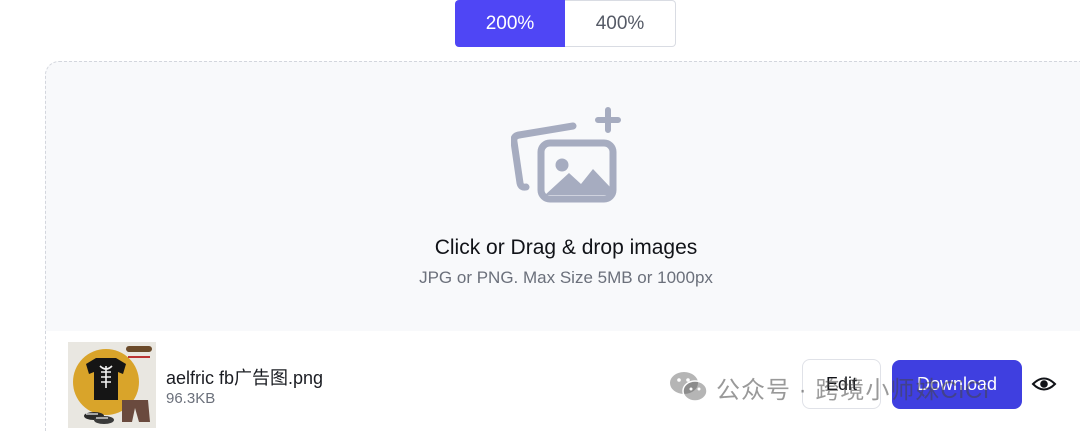  I want to click on download-button: Download, so click(957, 384).